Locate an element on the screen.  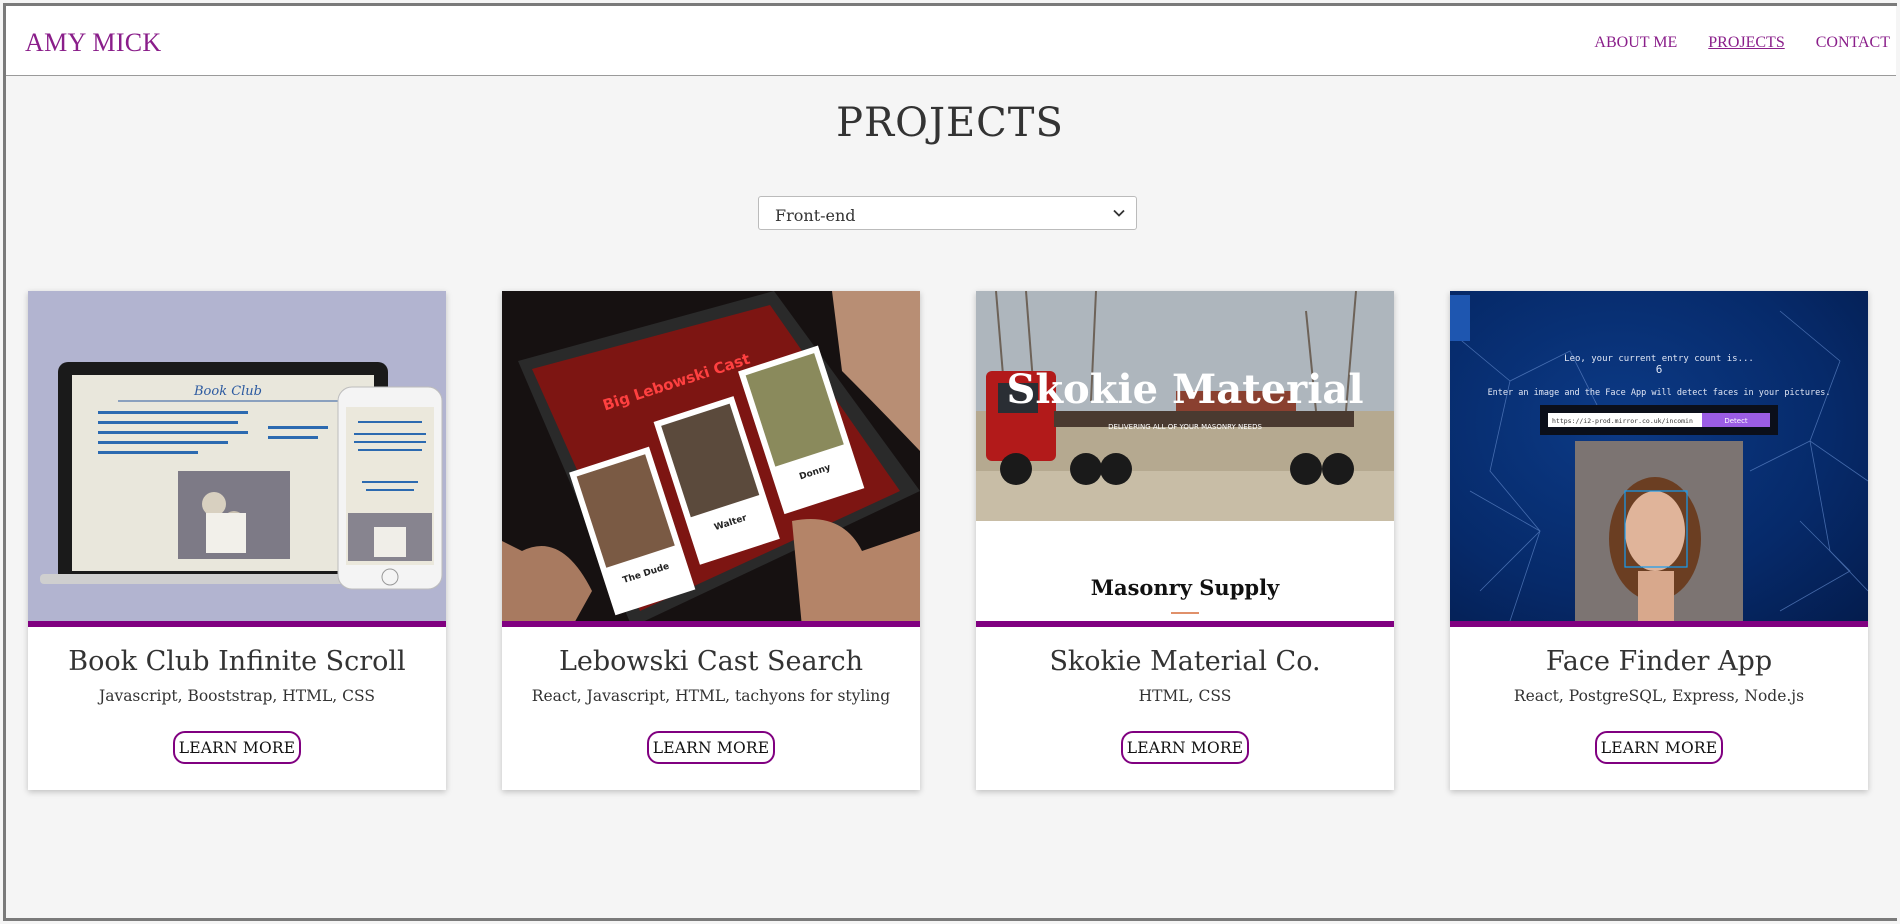
thumb-skokie-footer: Masonry Supply is located at coordinates (1185, 587).